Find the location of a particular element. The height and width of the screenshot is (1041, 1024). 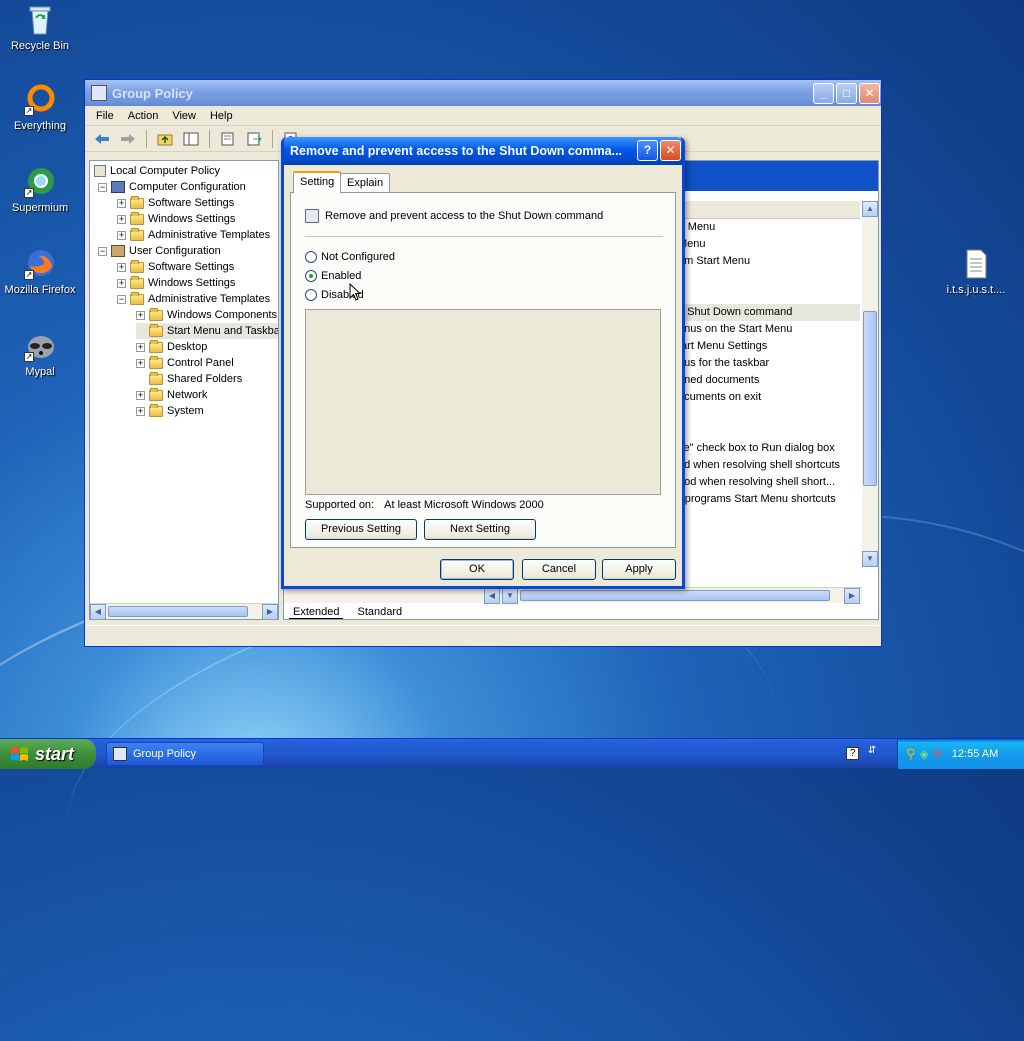

details-horizontal-scrollbar: ◀ ▼ ▶ is located at coordinates (573, 595).